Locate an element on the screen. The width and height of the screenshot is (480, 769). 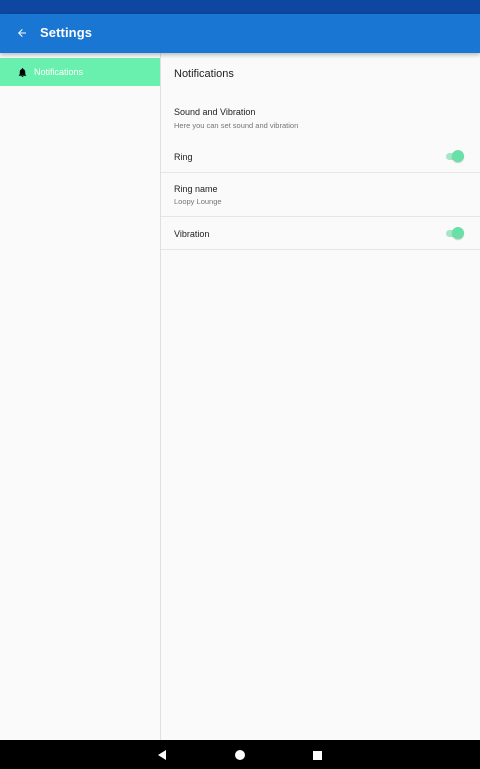
home-circle-icon is located at coordinates (240, 755).